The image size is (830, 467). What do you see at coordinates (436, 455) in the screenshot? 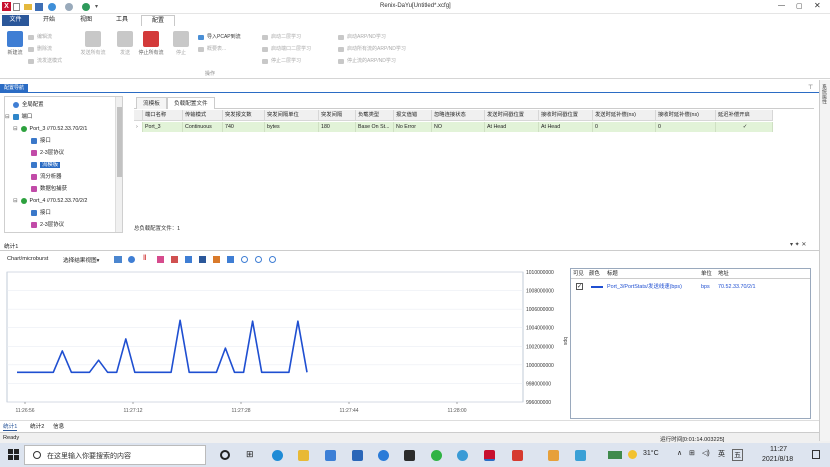
I see `wechat-icon` at bounding box center [436, 455].